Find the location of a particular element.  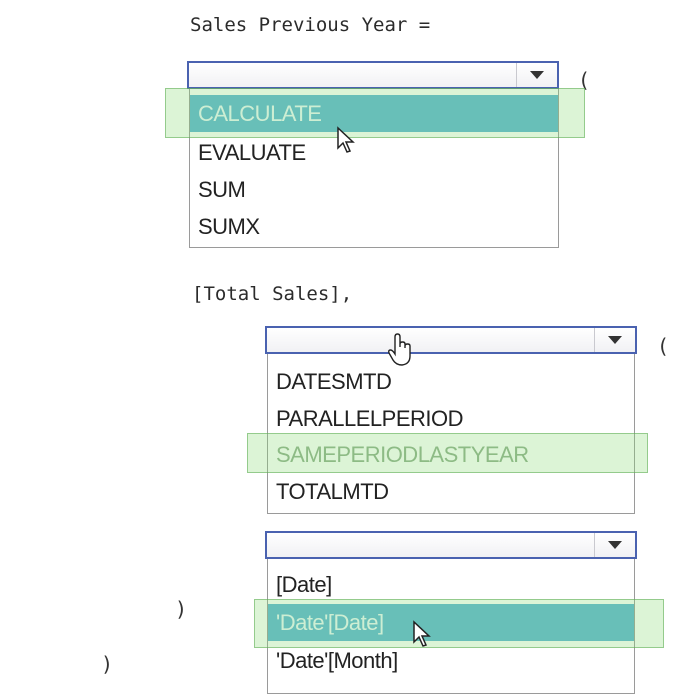

open-paren-1: ( is located at coordinates (584, 80).